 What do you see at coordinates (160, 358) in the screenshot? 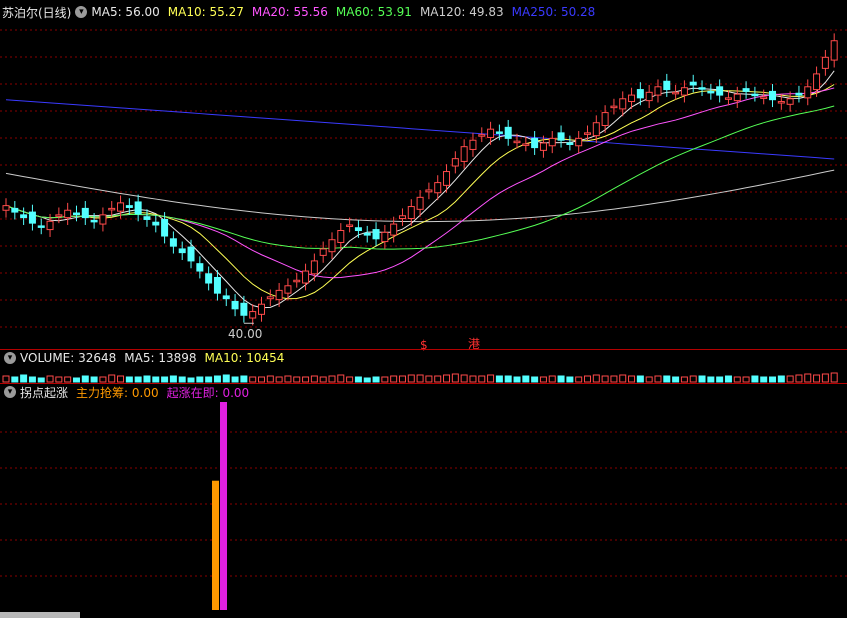
I see `volume-ma5: MA5: 13898` at bounding box center [160, 358].